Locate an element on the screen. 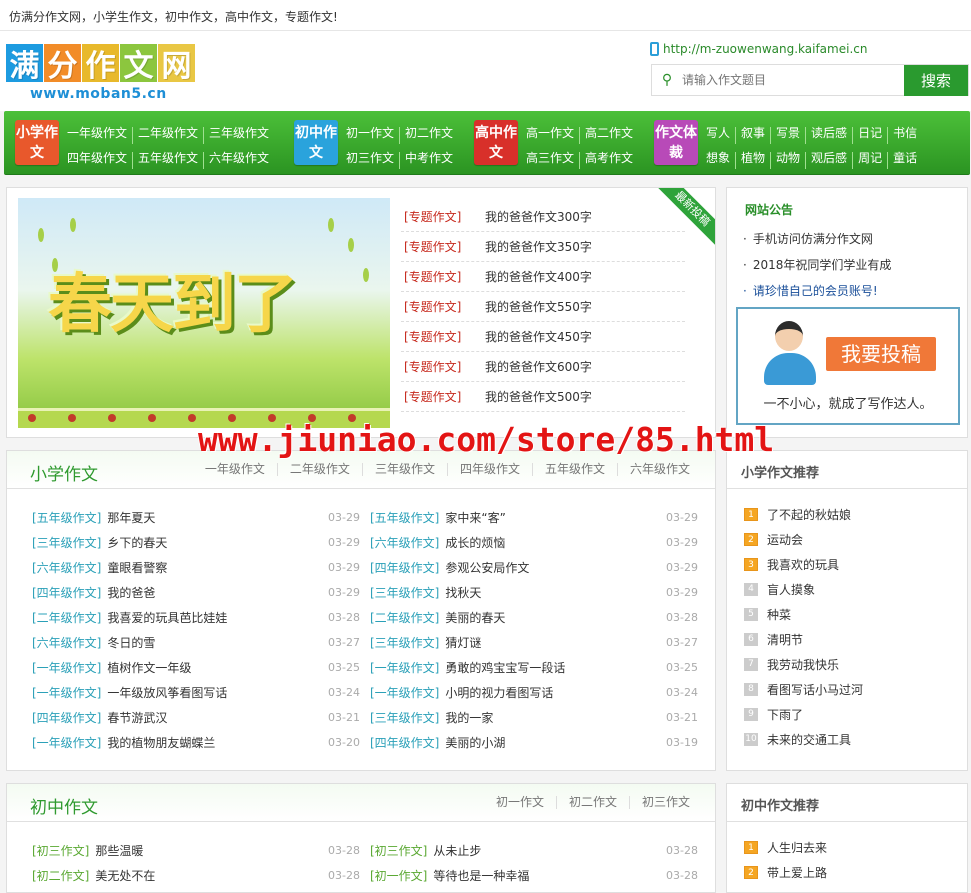 Image resolution: width=971 pixels, height=893 pixels. article-title: 成长的烦恼 is located at coordinates (552, 542).